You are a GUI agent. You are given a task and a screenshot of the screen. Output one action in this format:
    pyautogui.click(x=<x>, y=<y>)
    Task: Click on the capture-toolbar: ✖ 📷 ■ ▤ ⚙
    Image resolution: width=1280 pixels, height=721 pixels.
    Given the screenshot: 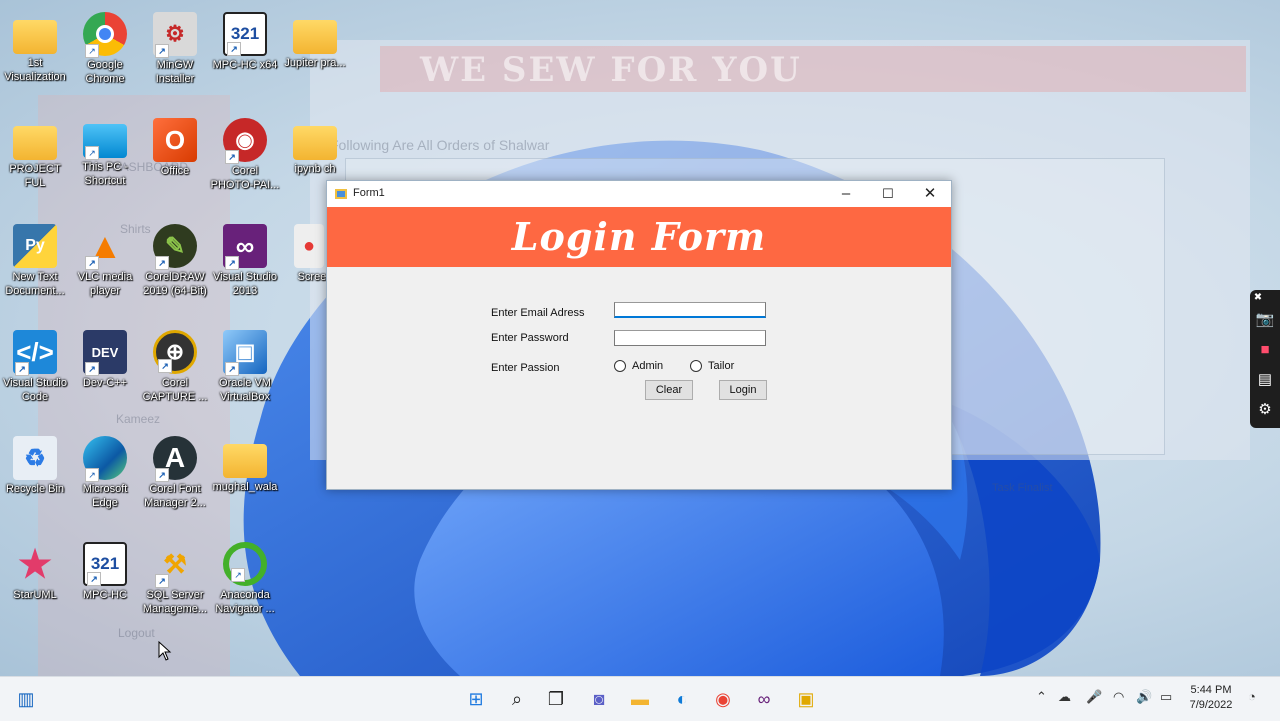 What is the action you would take?
    pyautogui.click(x=1265, y=359)
    